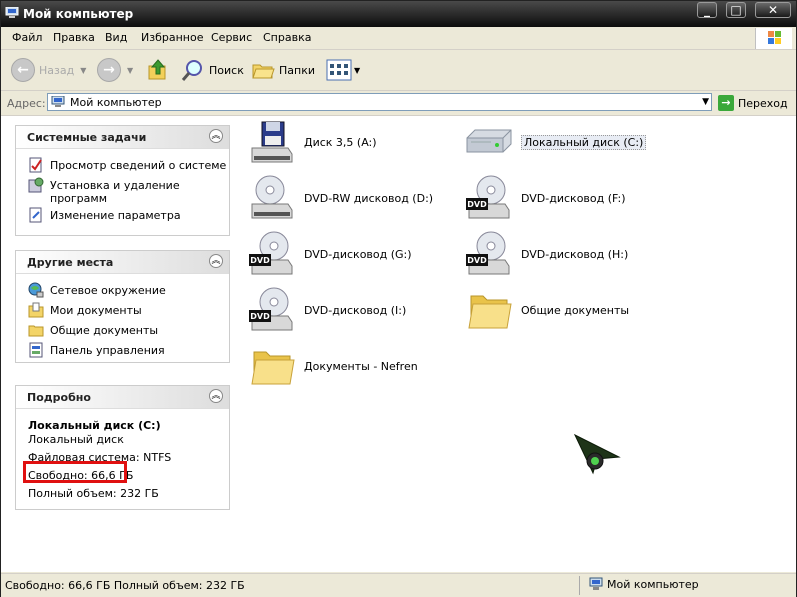  What do you see at coordinates (74, 37) in the screenshot?
I see `menu-edit: Правка` at bounding box center [74, 37].